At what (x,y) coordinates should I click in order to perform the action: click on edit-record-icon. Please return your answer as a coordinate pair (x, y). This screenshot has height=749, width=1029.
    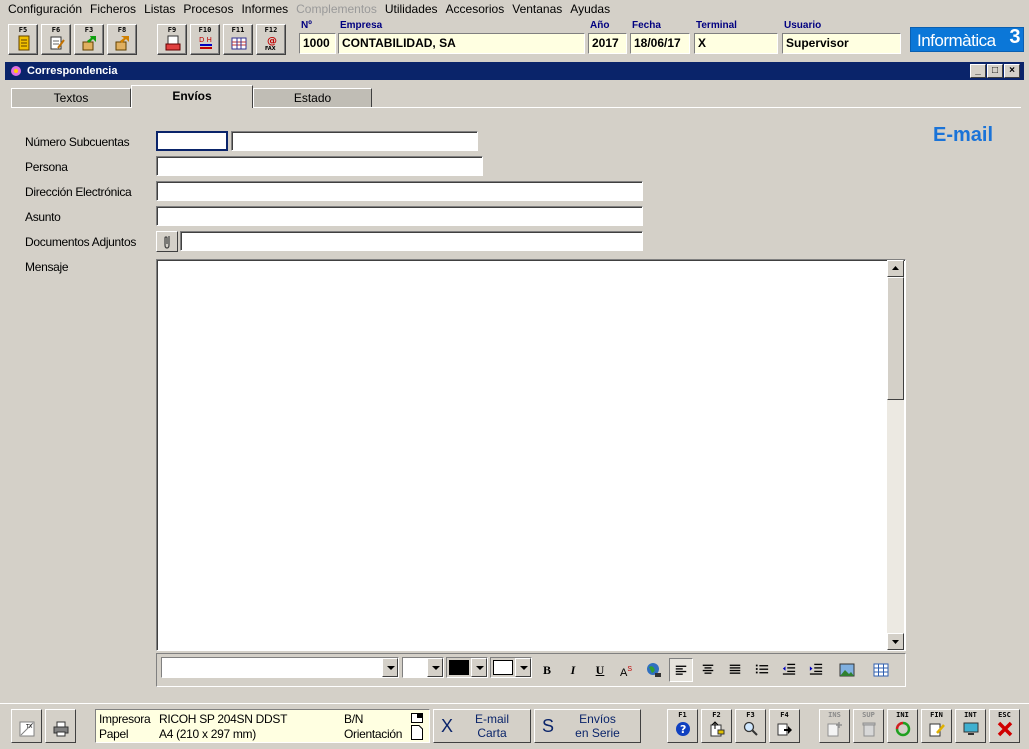
    Looking at the image, I should click on (717, 729).